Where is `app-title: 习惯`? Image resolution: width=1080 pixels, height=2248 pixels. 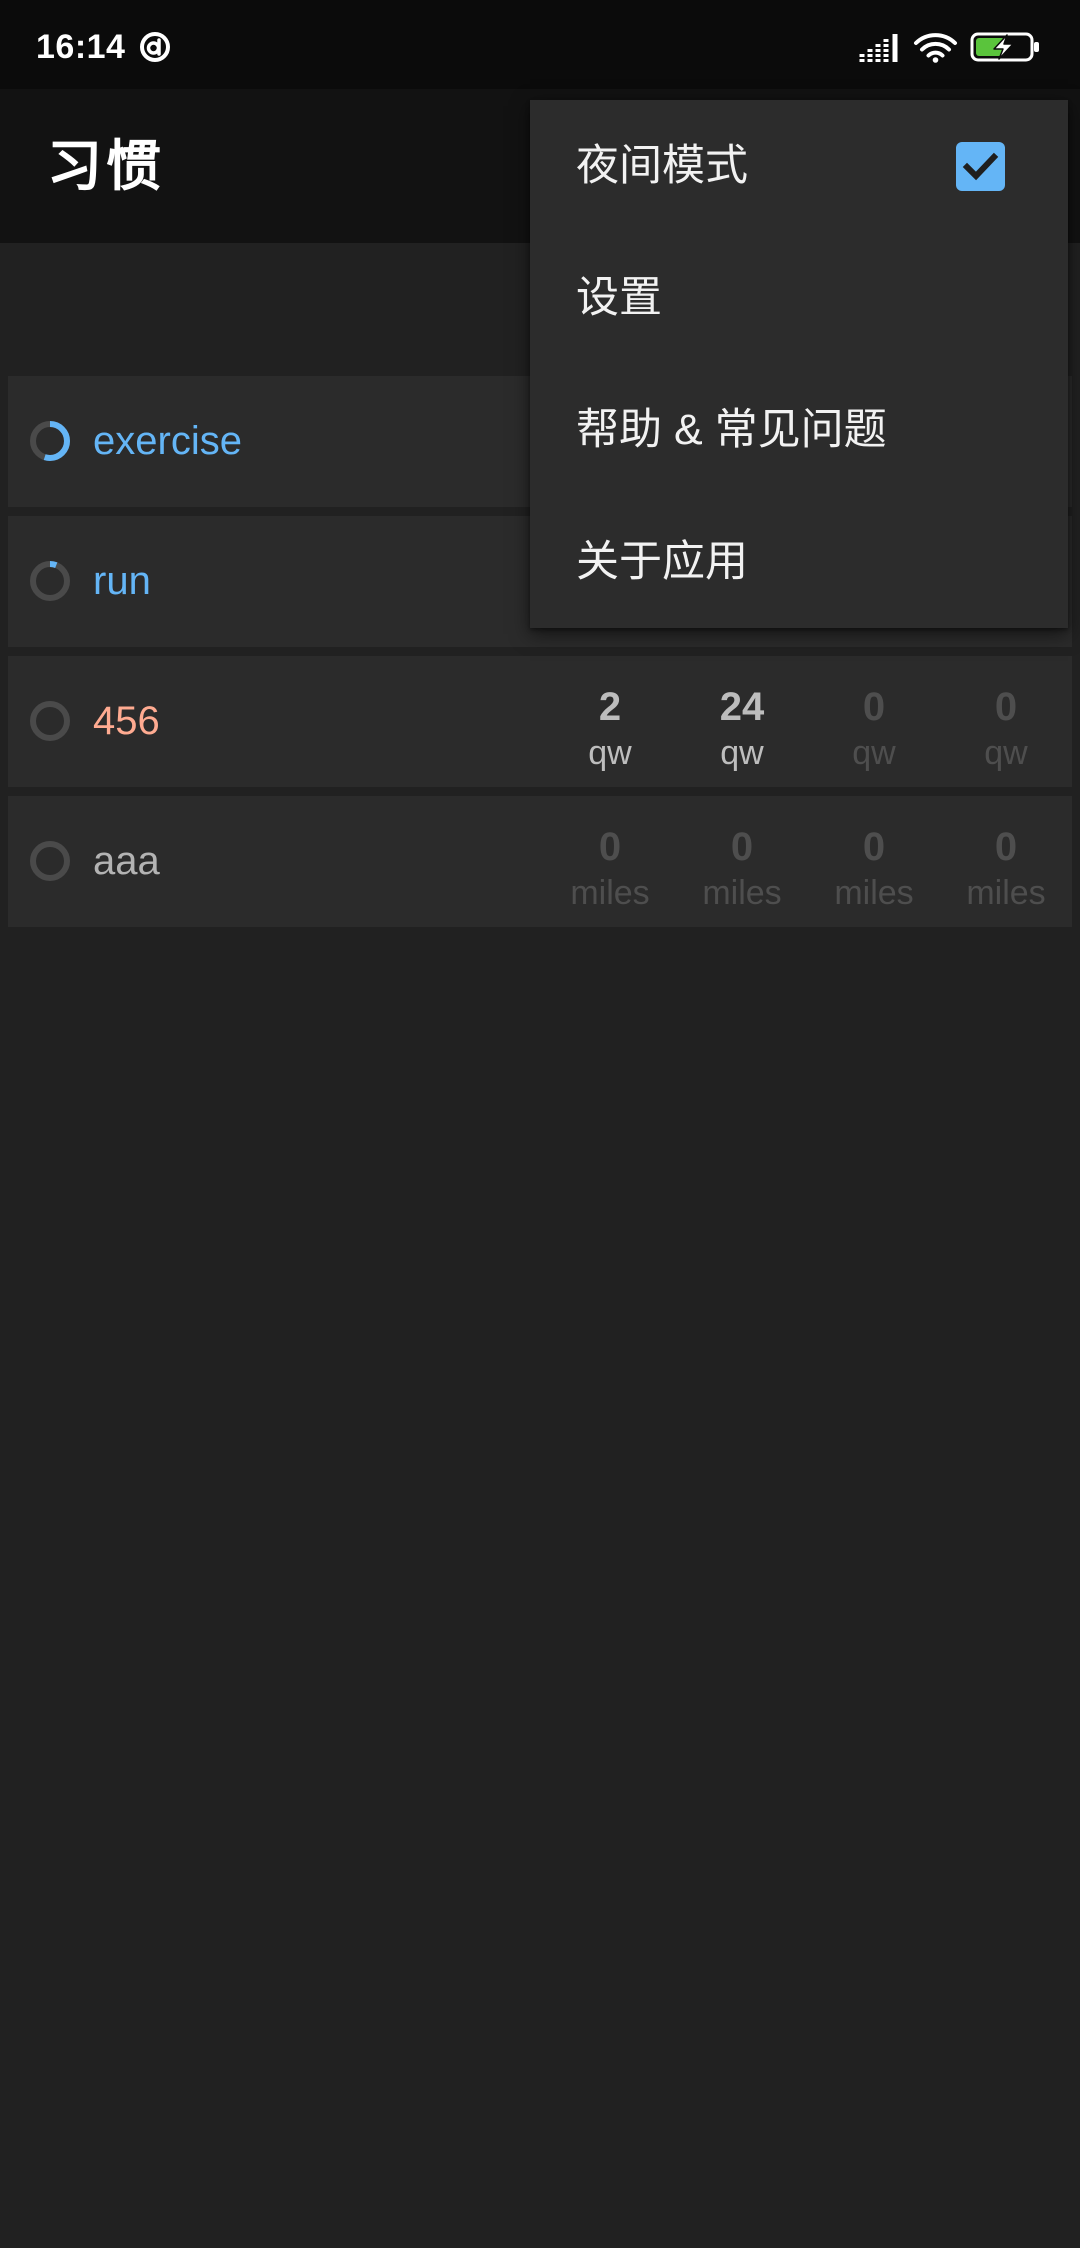
app-title: 习惯 is located at coordinates (106, 166).